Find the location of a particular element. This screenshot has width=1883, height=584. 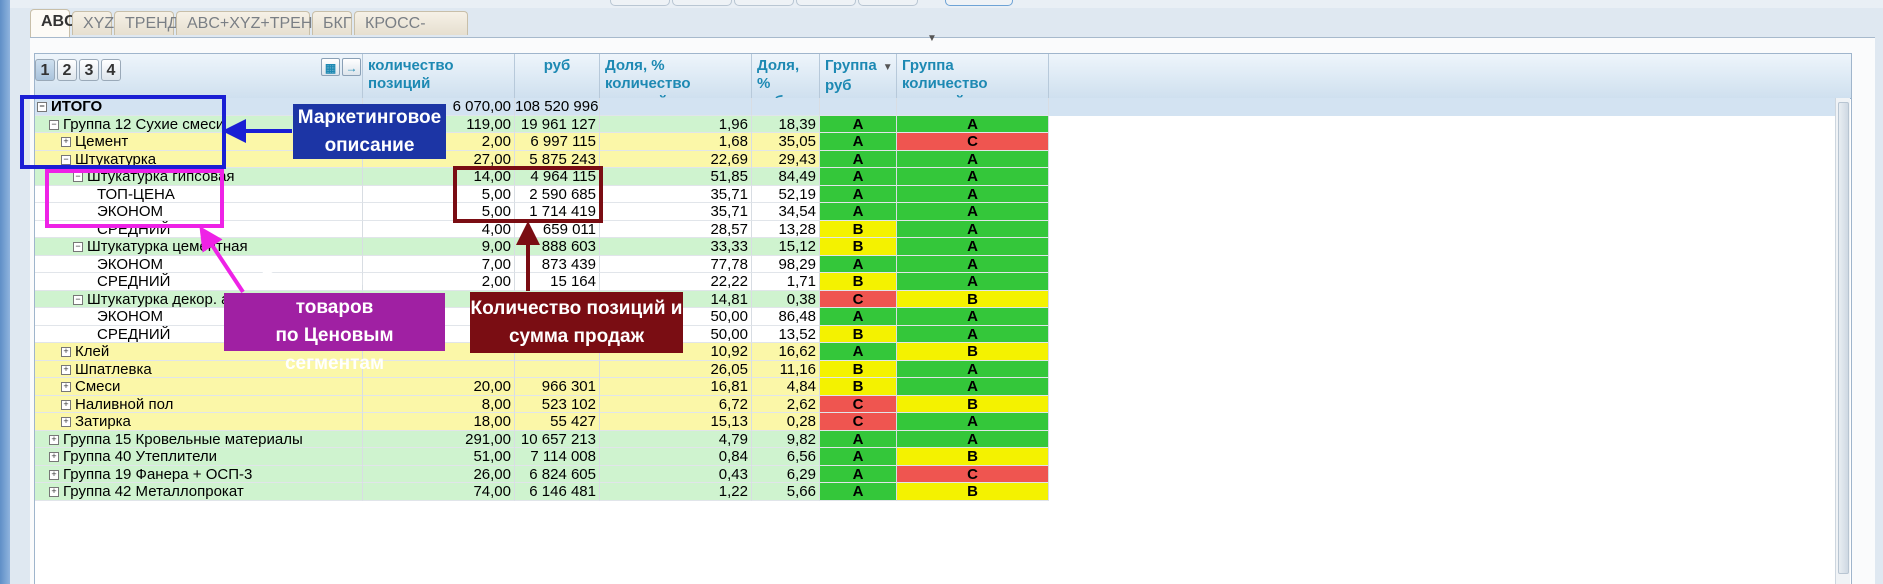

cell-share-rub: 13,52 is located at coordinates (786, 334).